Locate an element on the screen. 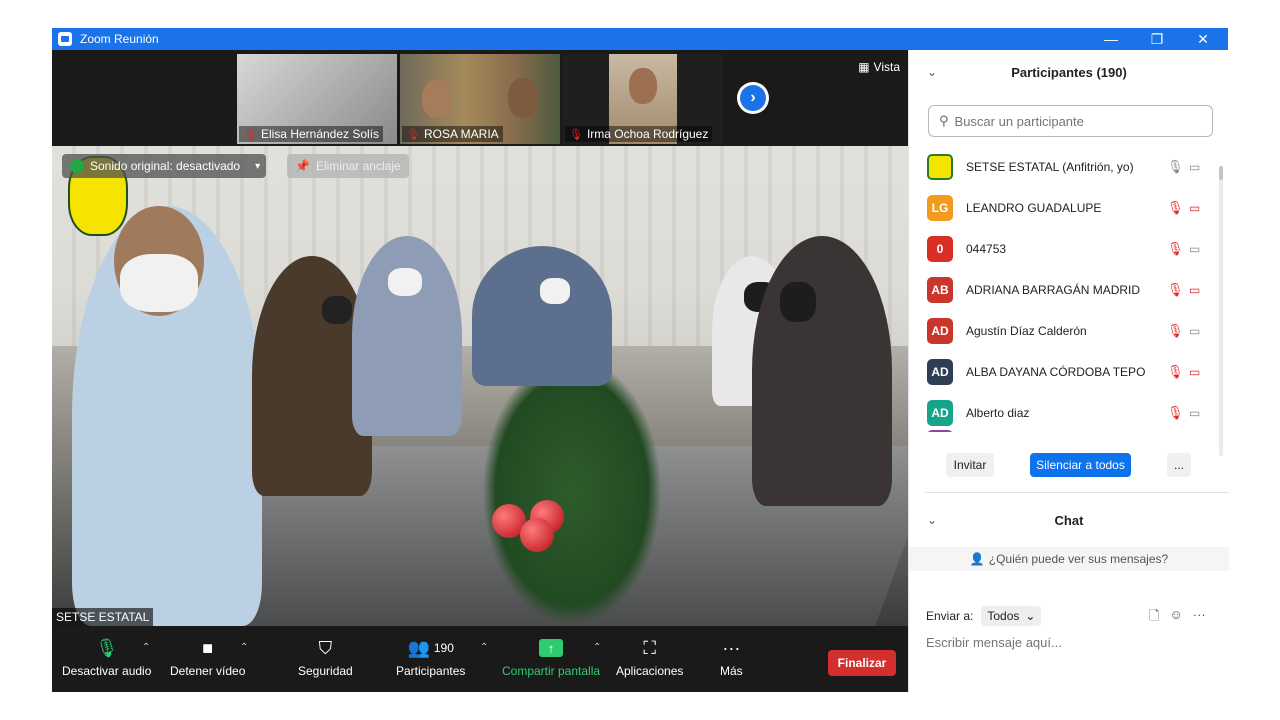 The image size is (1280, 720). chat-header: ⌄ Chat is located at coordinates (1069, 520).